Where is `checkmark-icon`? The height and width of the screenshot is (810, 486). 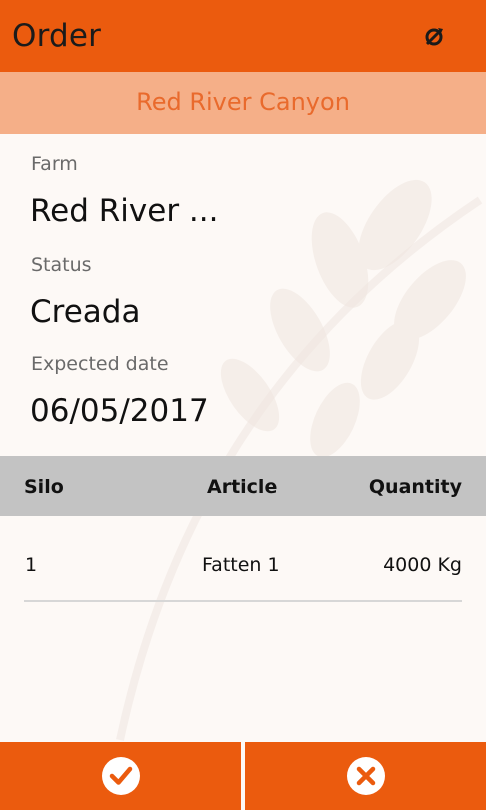
checkmark-icon is located at coordinates (120, 776).